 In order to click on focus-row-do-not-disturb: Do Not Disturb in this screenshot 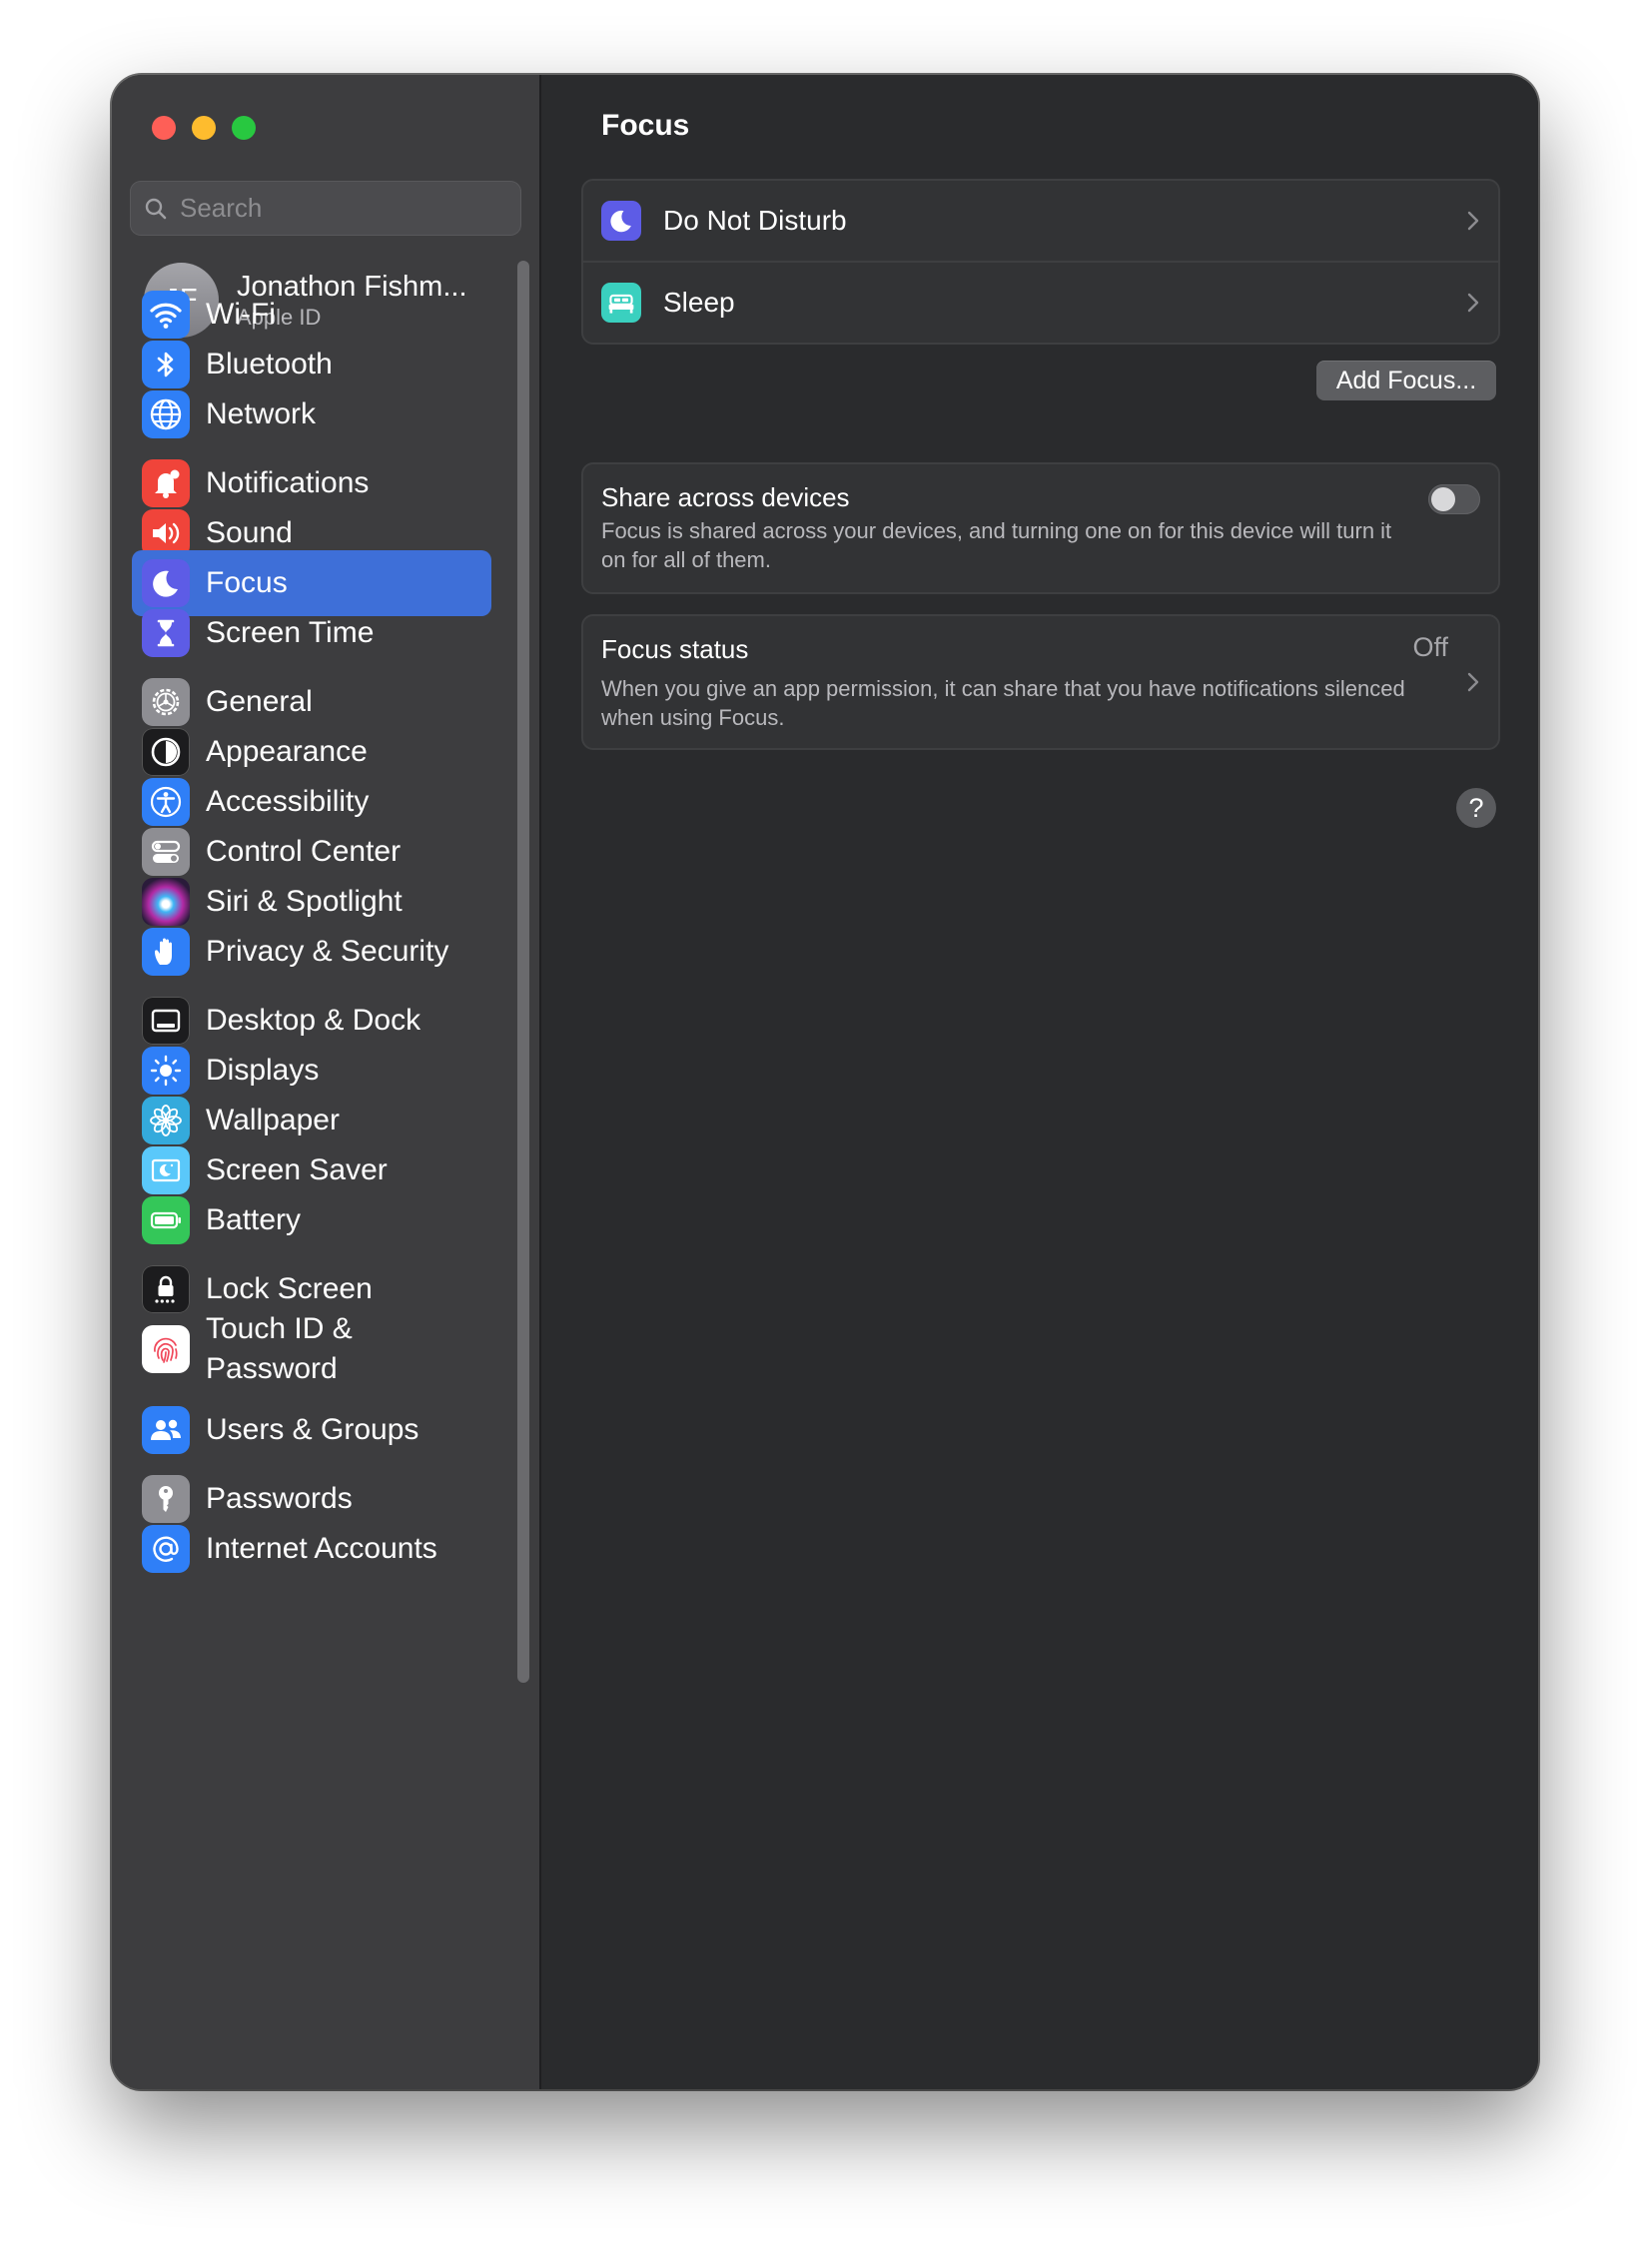, I will do `click(1040, 221)`.